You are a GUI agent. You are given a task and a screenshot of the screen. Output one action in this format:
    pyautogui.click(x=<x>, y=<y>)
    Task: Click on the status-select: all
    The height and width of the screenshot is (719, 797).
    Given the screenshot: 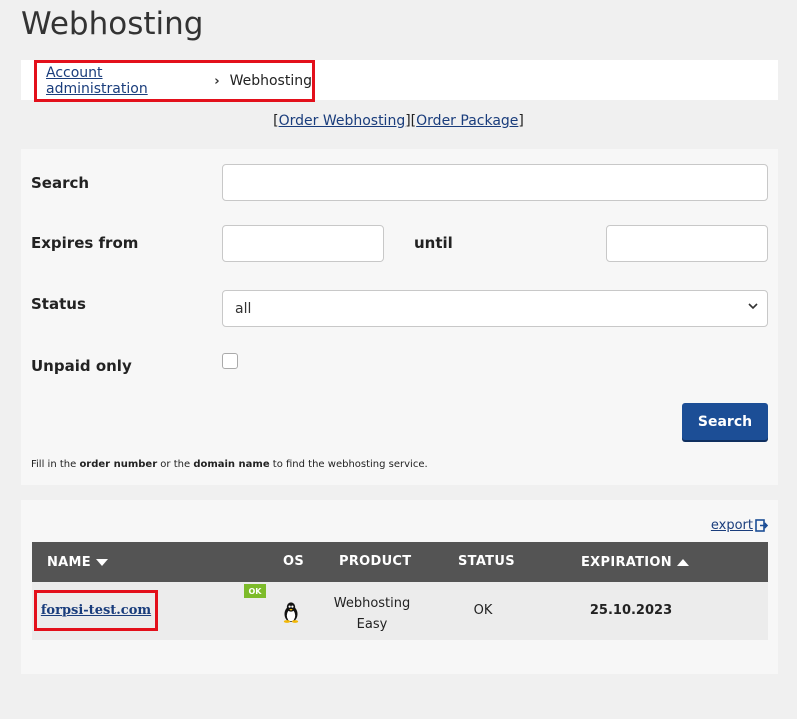 What is the action you would take?
    pyautogui.click(x=495, y=308)
    